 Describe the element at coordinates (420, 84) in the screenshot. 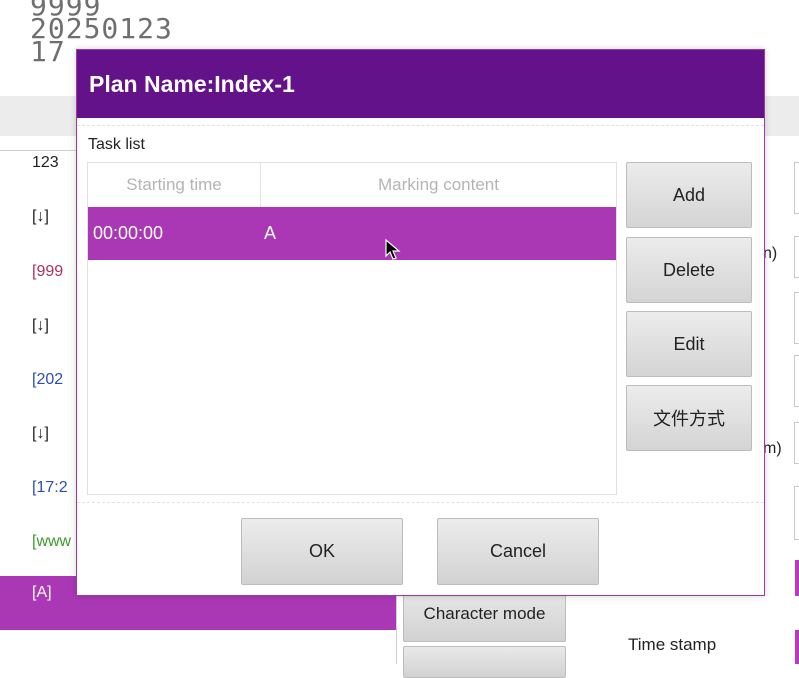

I see `dialog-title-bar: Plan Name:Index-1` at that location.